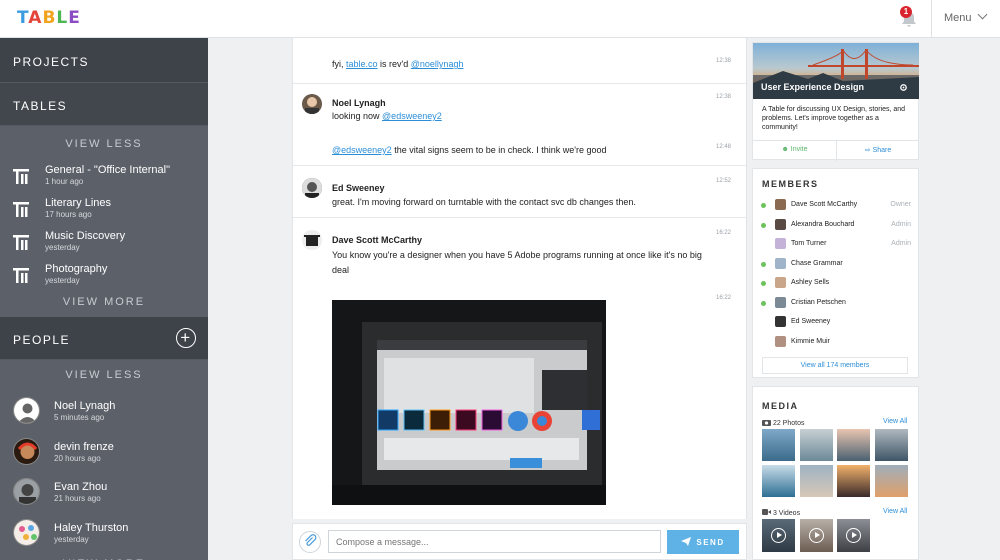  What do you see at coordinates (77, 498) in the screenshot?
I see `person-last-seen: 21 hours ago` at bounding box center [77, 498].